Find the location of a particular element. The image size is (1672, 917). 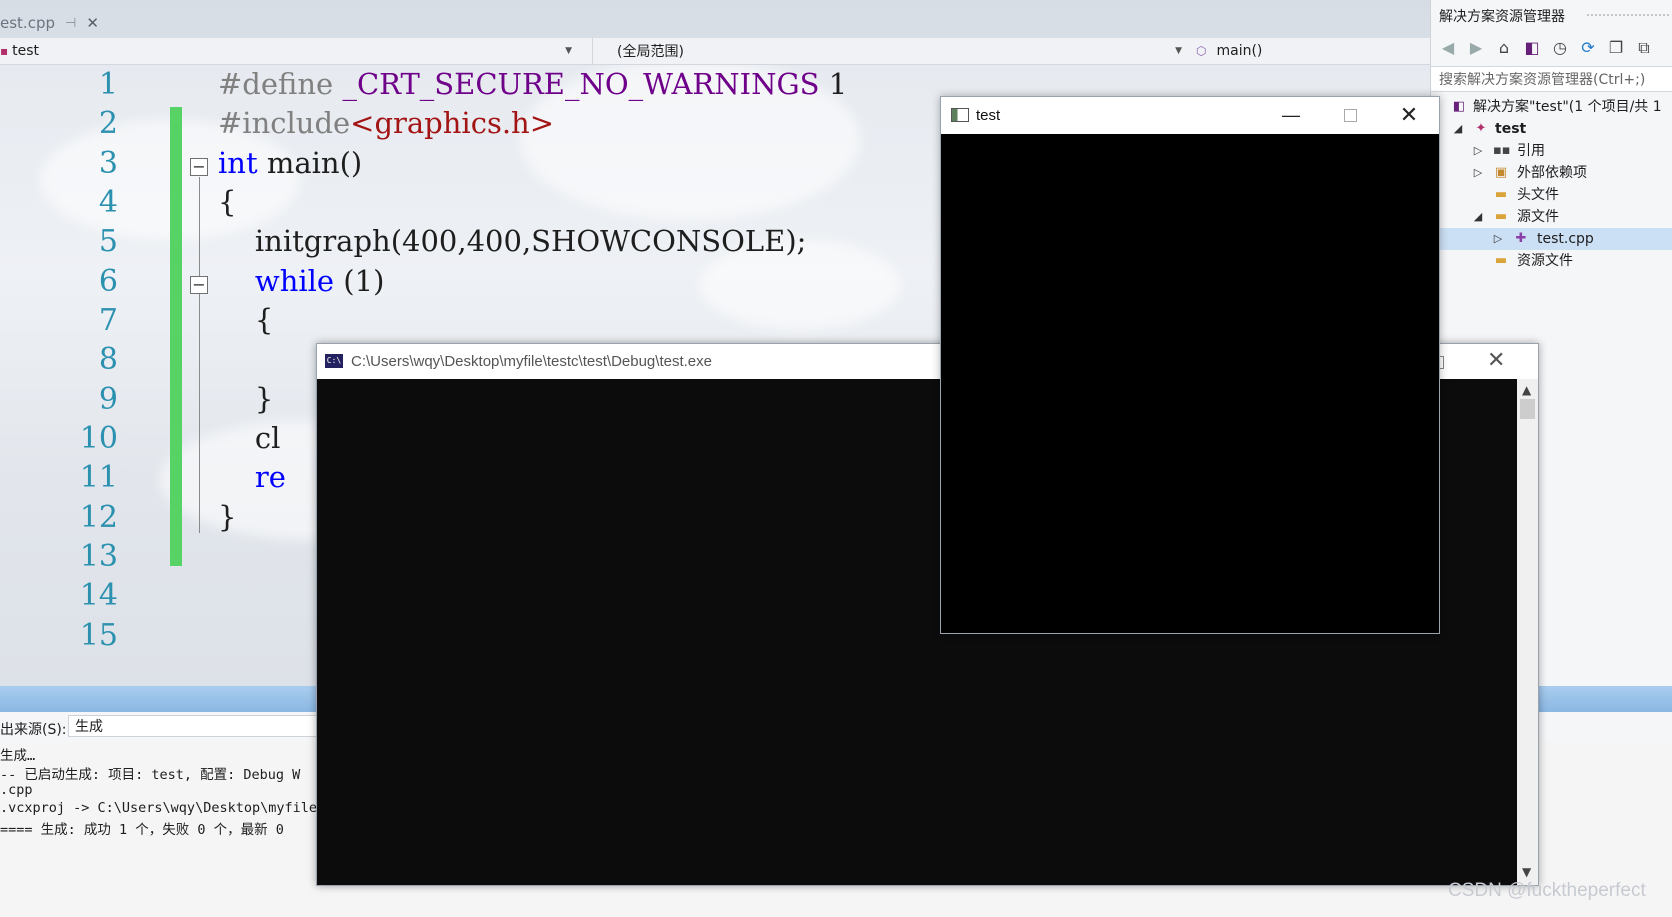

scroll-up-icon: ▲ is located at coordinates (1526, 390).